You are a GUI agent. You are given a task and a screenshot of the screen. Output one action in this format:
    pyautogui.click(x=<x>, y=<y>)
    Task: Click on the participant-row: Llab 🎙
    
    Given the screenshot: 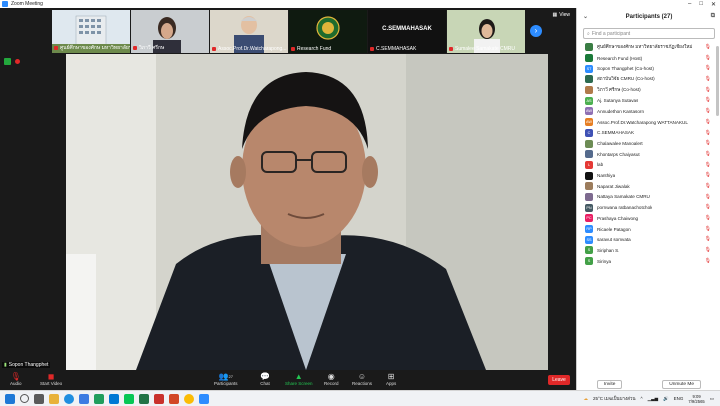 What is the action you would take?
    pyautogui.click(x=648, y=165)
    